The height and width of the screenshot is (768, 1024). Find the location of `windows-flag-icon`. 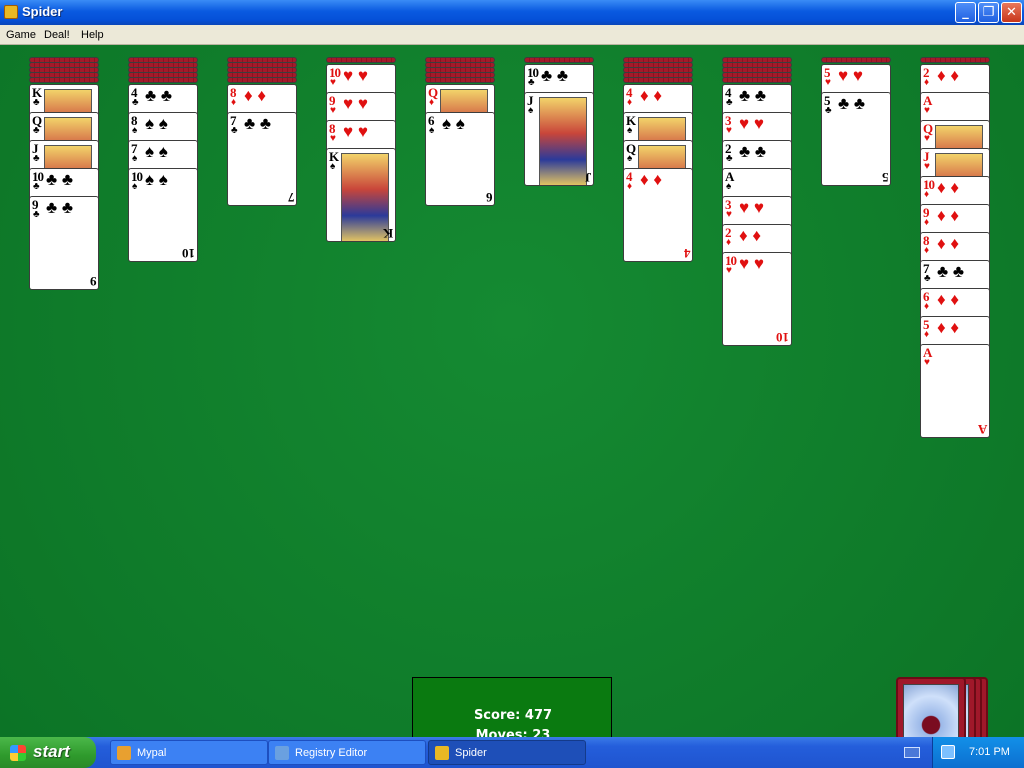

windows-flag-icon is located at coordinates (18, 753).